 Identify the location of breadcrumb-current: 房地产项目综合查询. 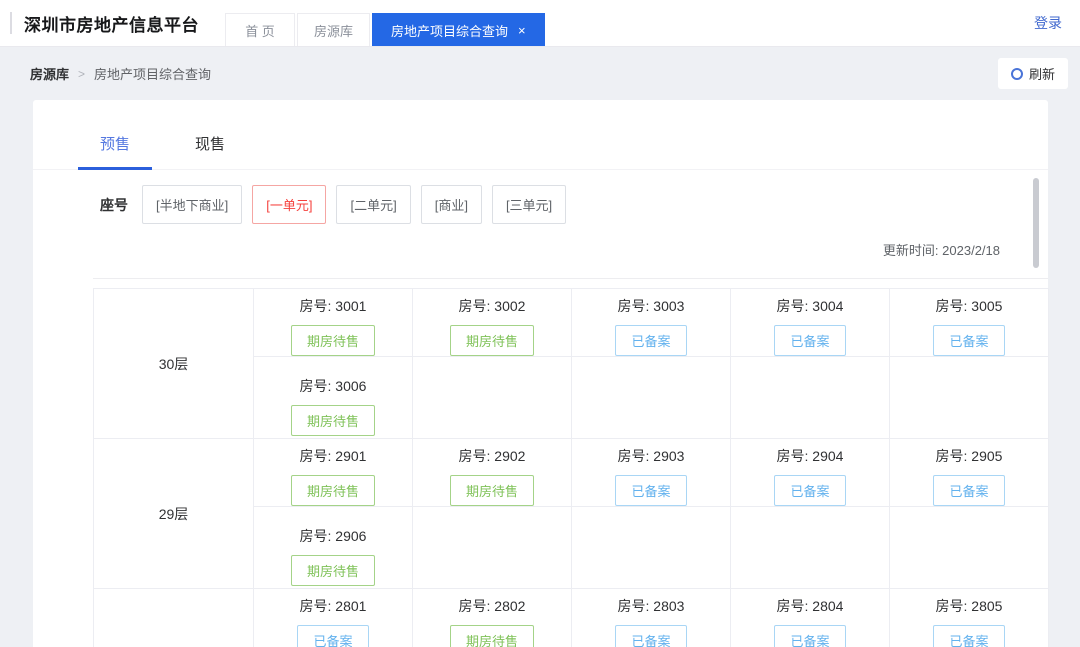
(153, 74).